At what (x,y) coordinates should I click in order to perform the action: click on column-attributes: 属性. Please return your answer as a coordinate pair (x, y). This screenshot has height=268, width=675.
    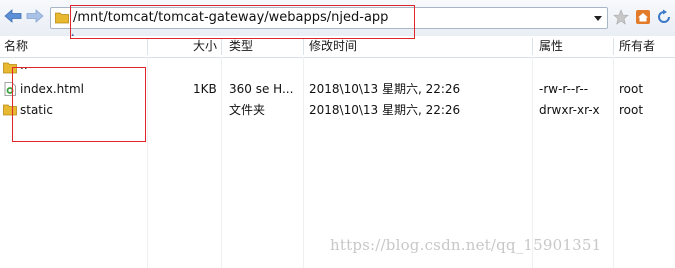
    Looking at the image, I should click on (551, 46).